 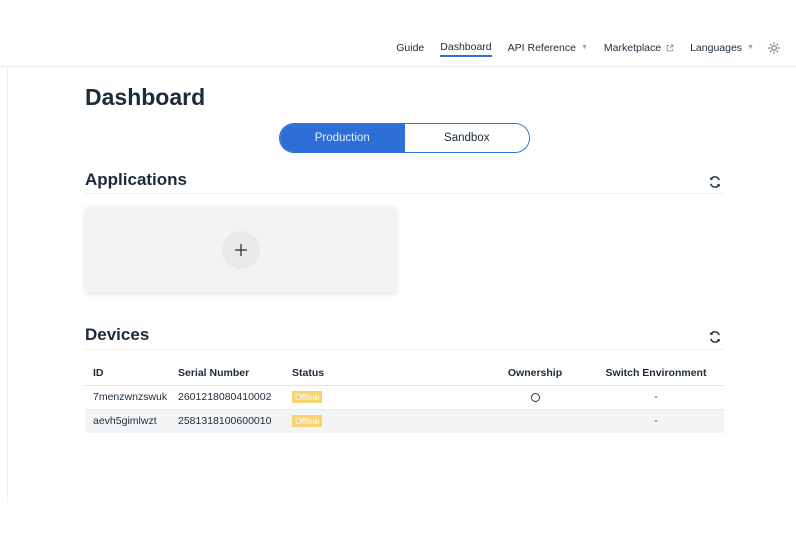 I want to click on nav-marketplace: Marketplace, so click(x=639, y=48).